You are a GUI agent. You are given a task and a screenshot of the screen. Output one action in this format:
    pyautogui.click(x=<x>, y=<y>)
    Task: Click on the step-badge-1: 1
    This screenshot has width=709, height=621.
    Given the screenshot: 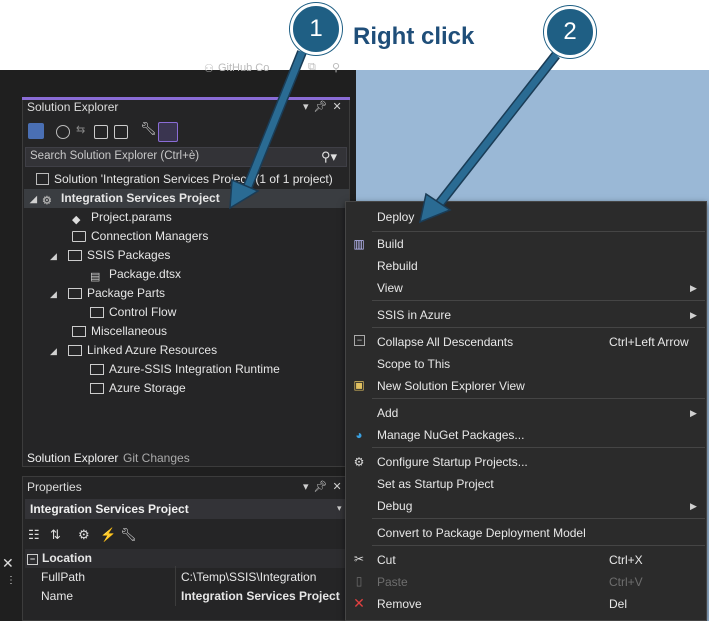 What is the action you would take?
    pyautogui.click(x=316, y=29)
    